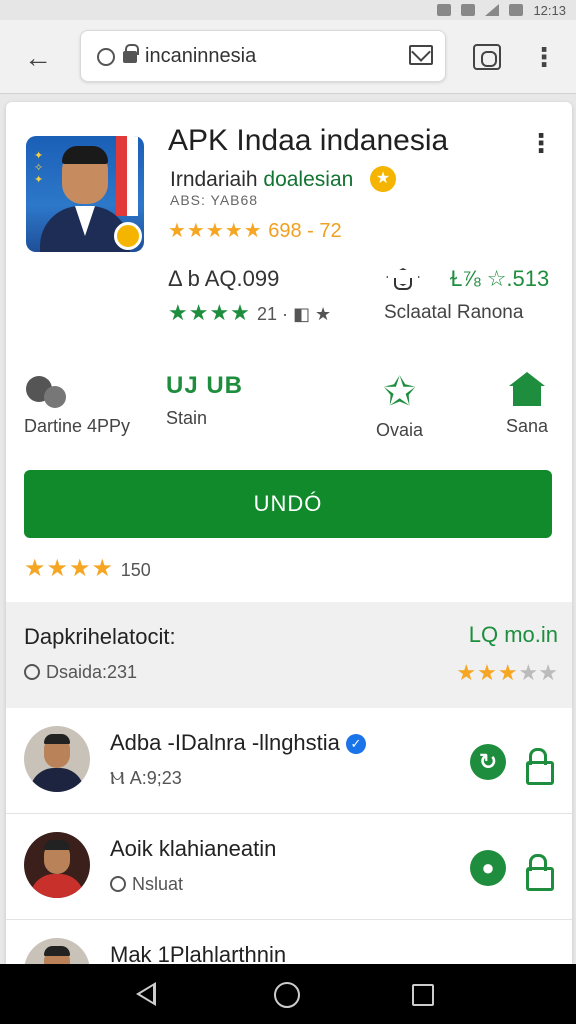 This screenshot has height=1024, width=576. Describe the element at coordinates (492, 10) in the screenshot. I see `signal-icon` at that location.